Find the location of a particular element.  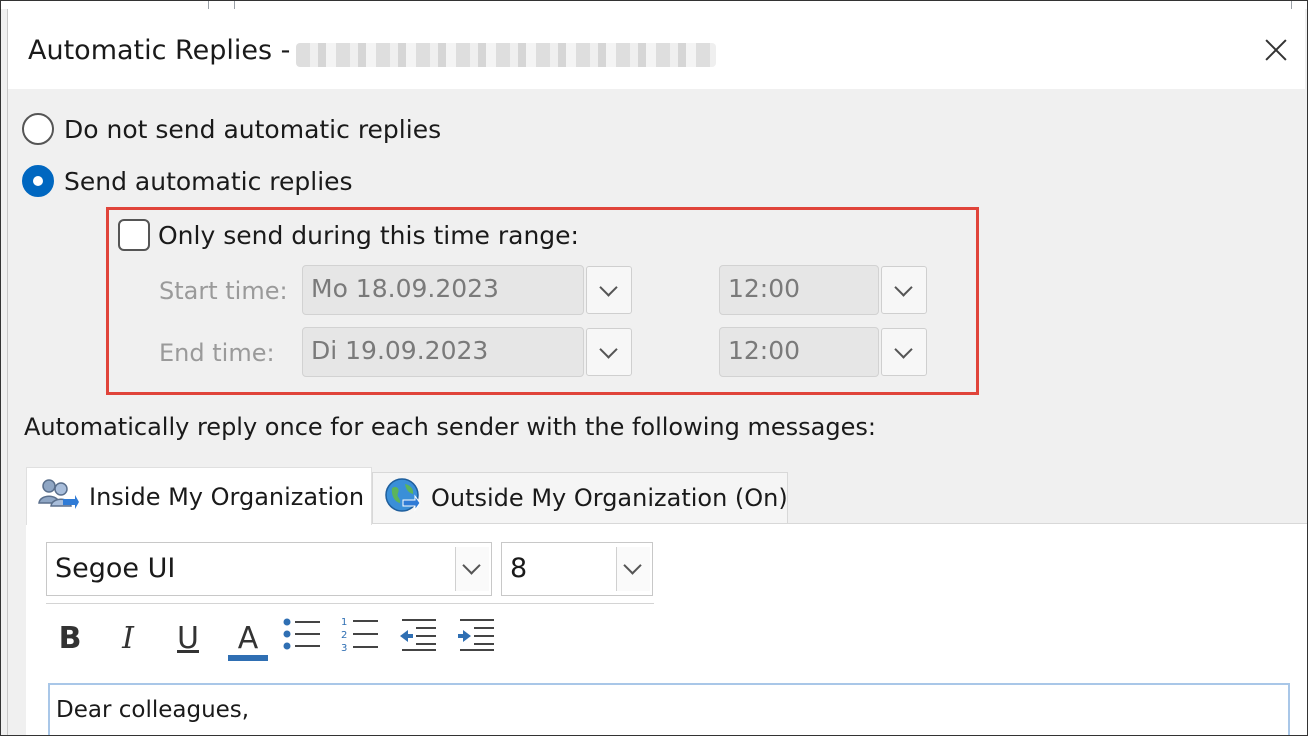

font-name-combo: Segoe UI is located at coordinates (269, 569).